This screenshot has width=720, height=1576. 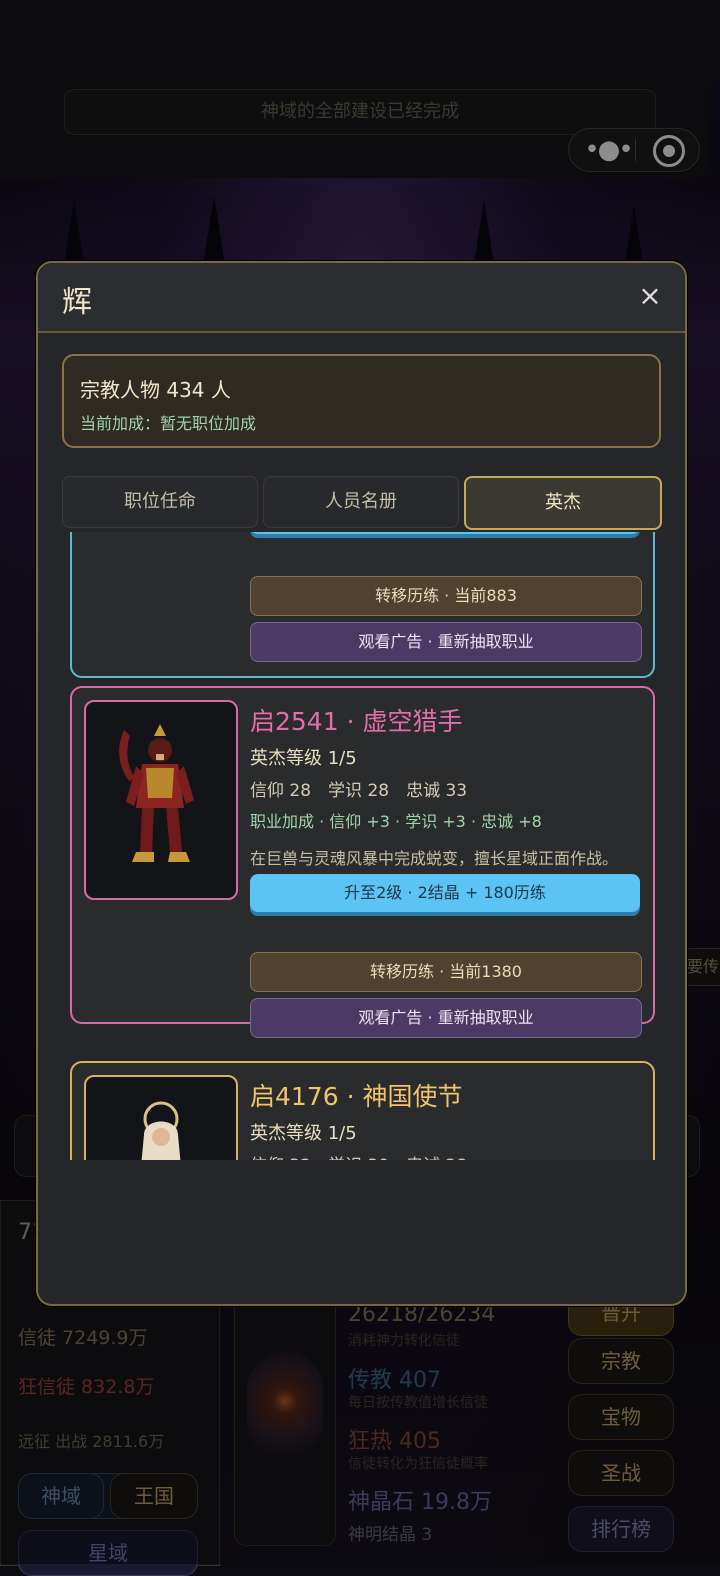 What do you see at coordinates (356, 1096) in the screenshot?
I see `hero-name: 启4176 · 神国使节` at bounding box center [356, 1096].